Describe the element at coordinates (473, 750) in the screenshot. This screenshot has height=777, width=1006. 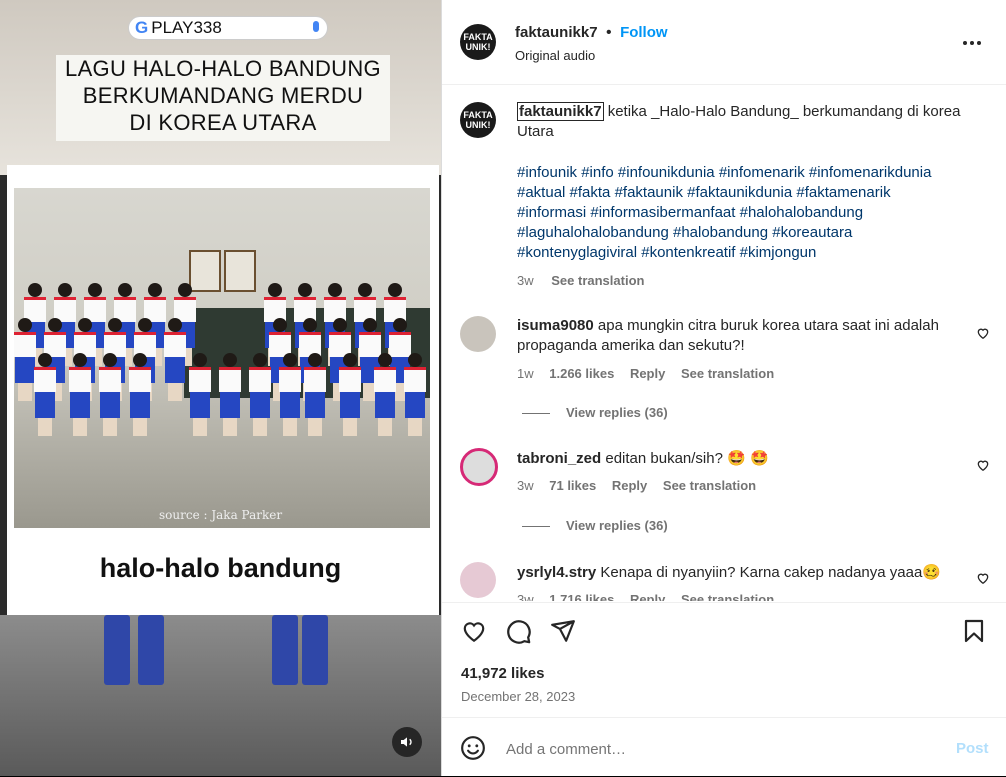
I see `emoji-icon` at that location.